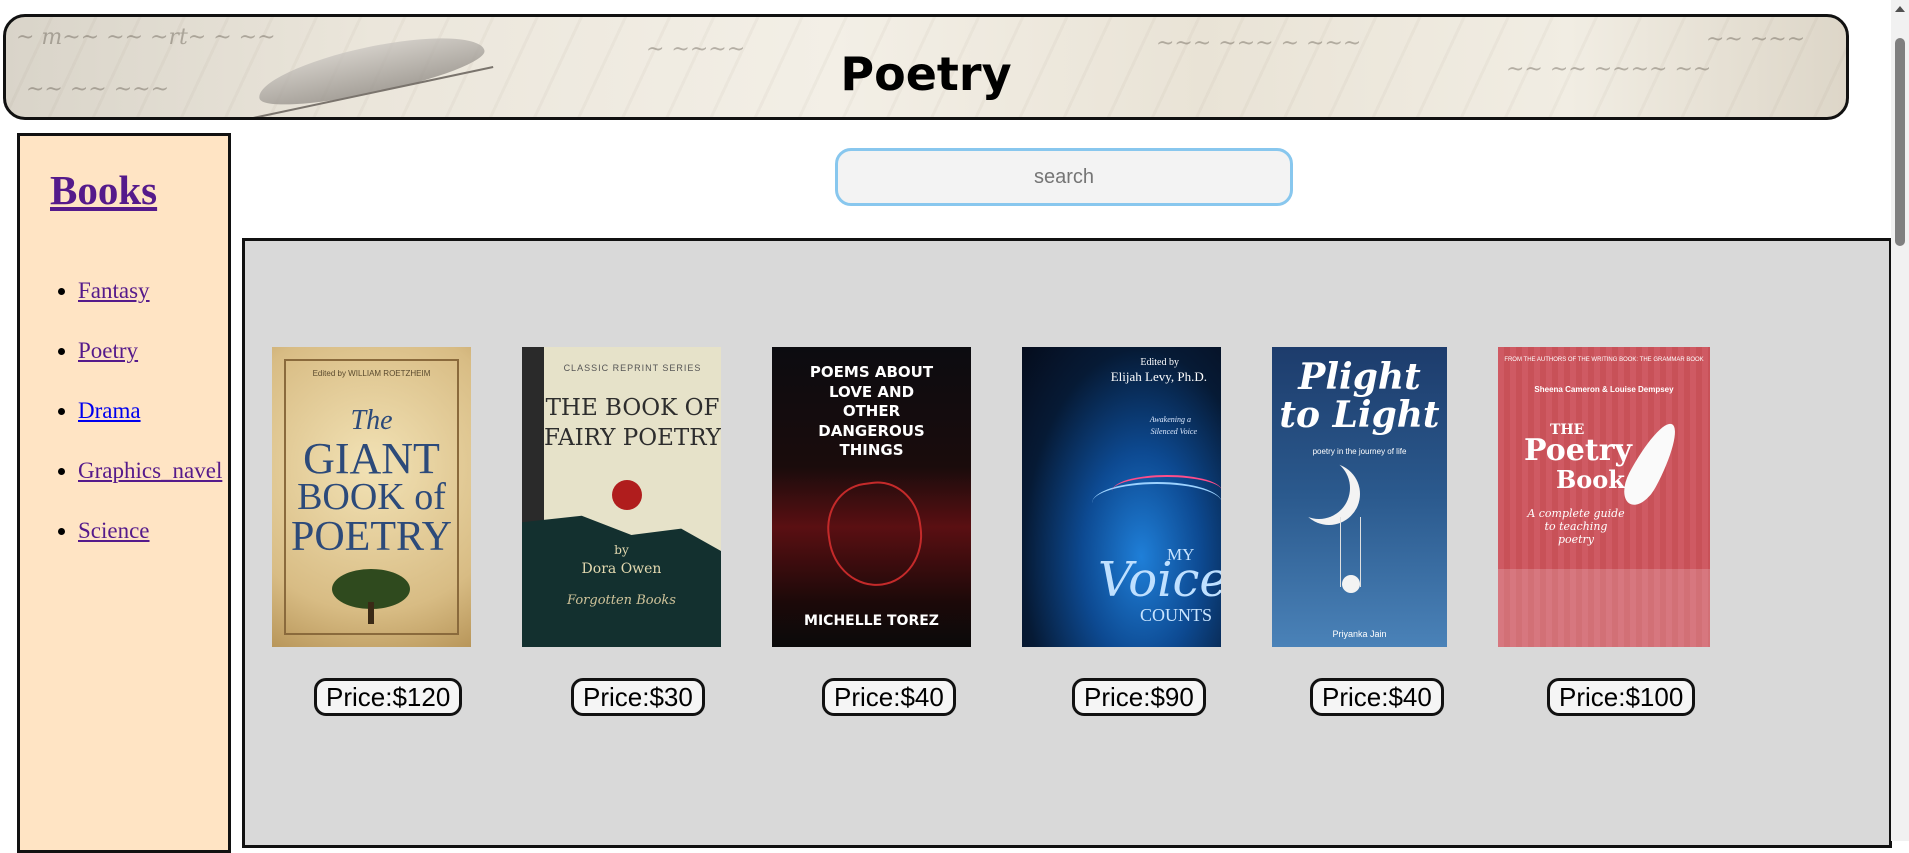 The image size is (1909, 853). I want to click on cover-title-line: THINGS, so click(871, 450).